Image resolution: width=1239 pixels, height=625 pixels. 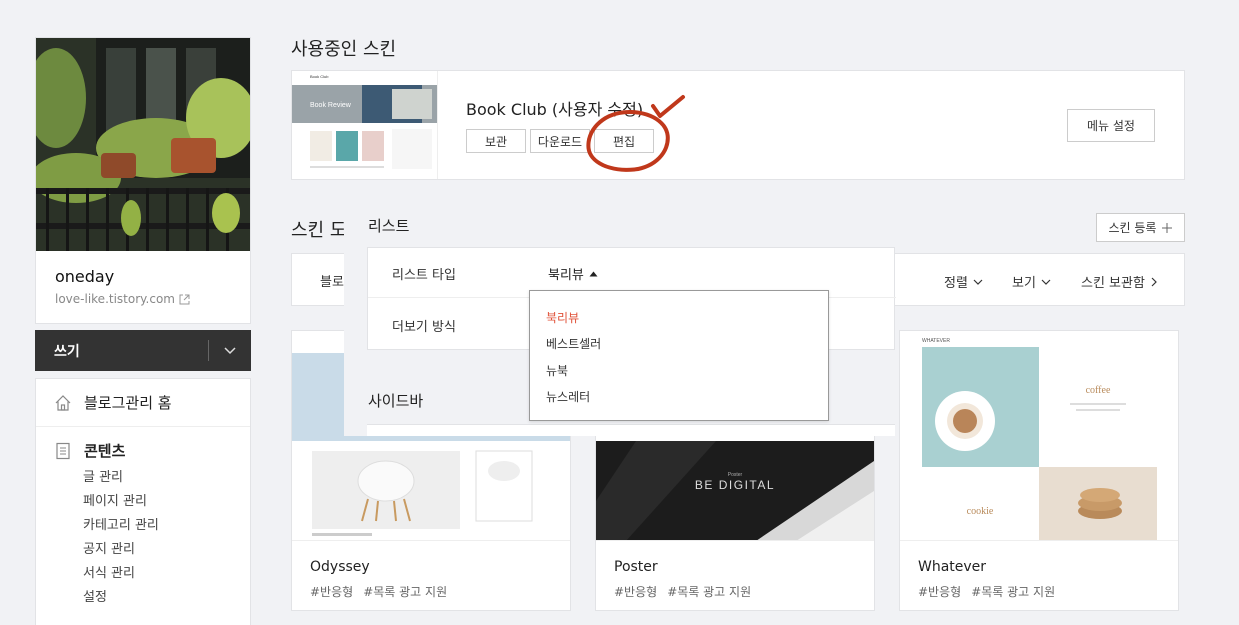 What do you see at coordinates (166, 550) in the screenshot?
I see `submenu-notice-manage: 공지 관리` at bounding box center [166, 550].